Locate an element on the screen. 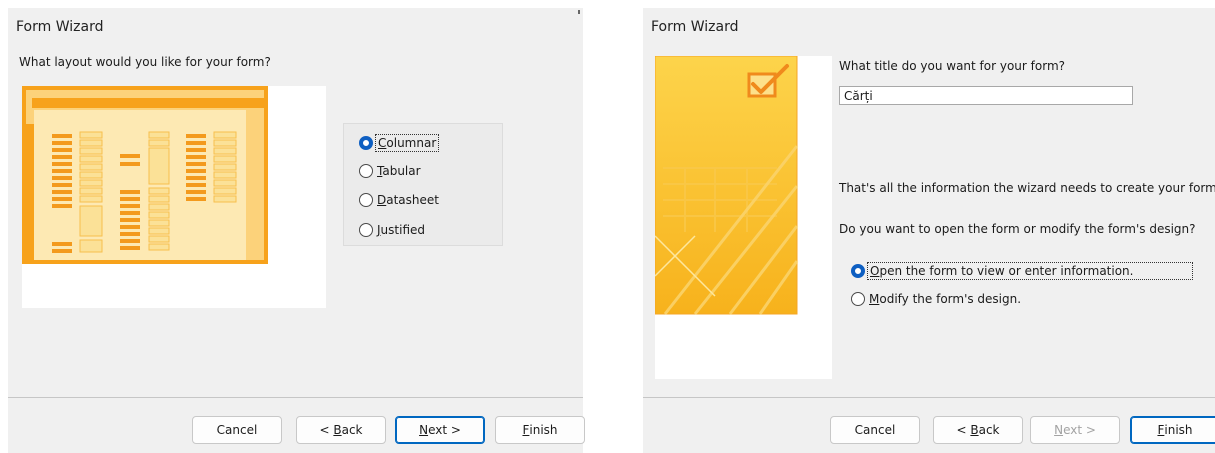 The width and height of the screenshot is (1215, 453). radio-columnar-label: Columnar is located at coordinates (407, 143).